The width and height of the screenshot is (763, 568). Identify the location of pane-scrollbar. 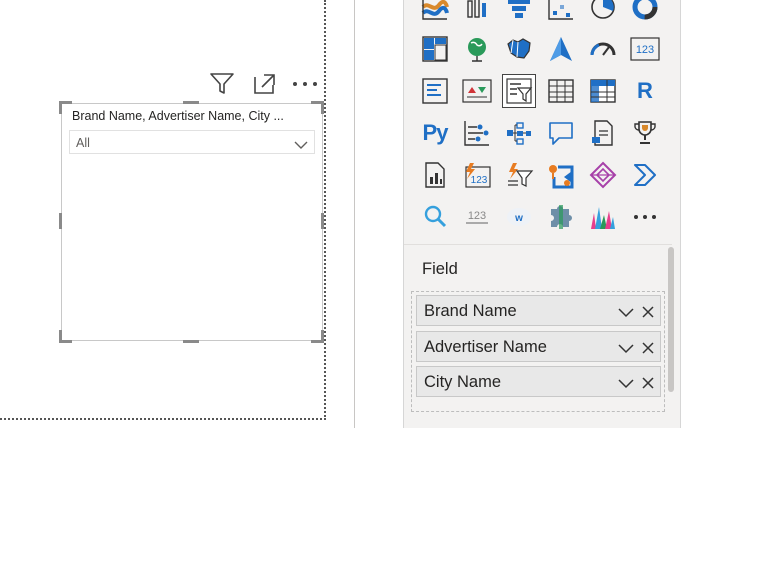
(671, 337).